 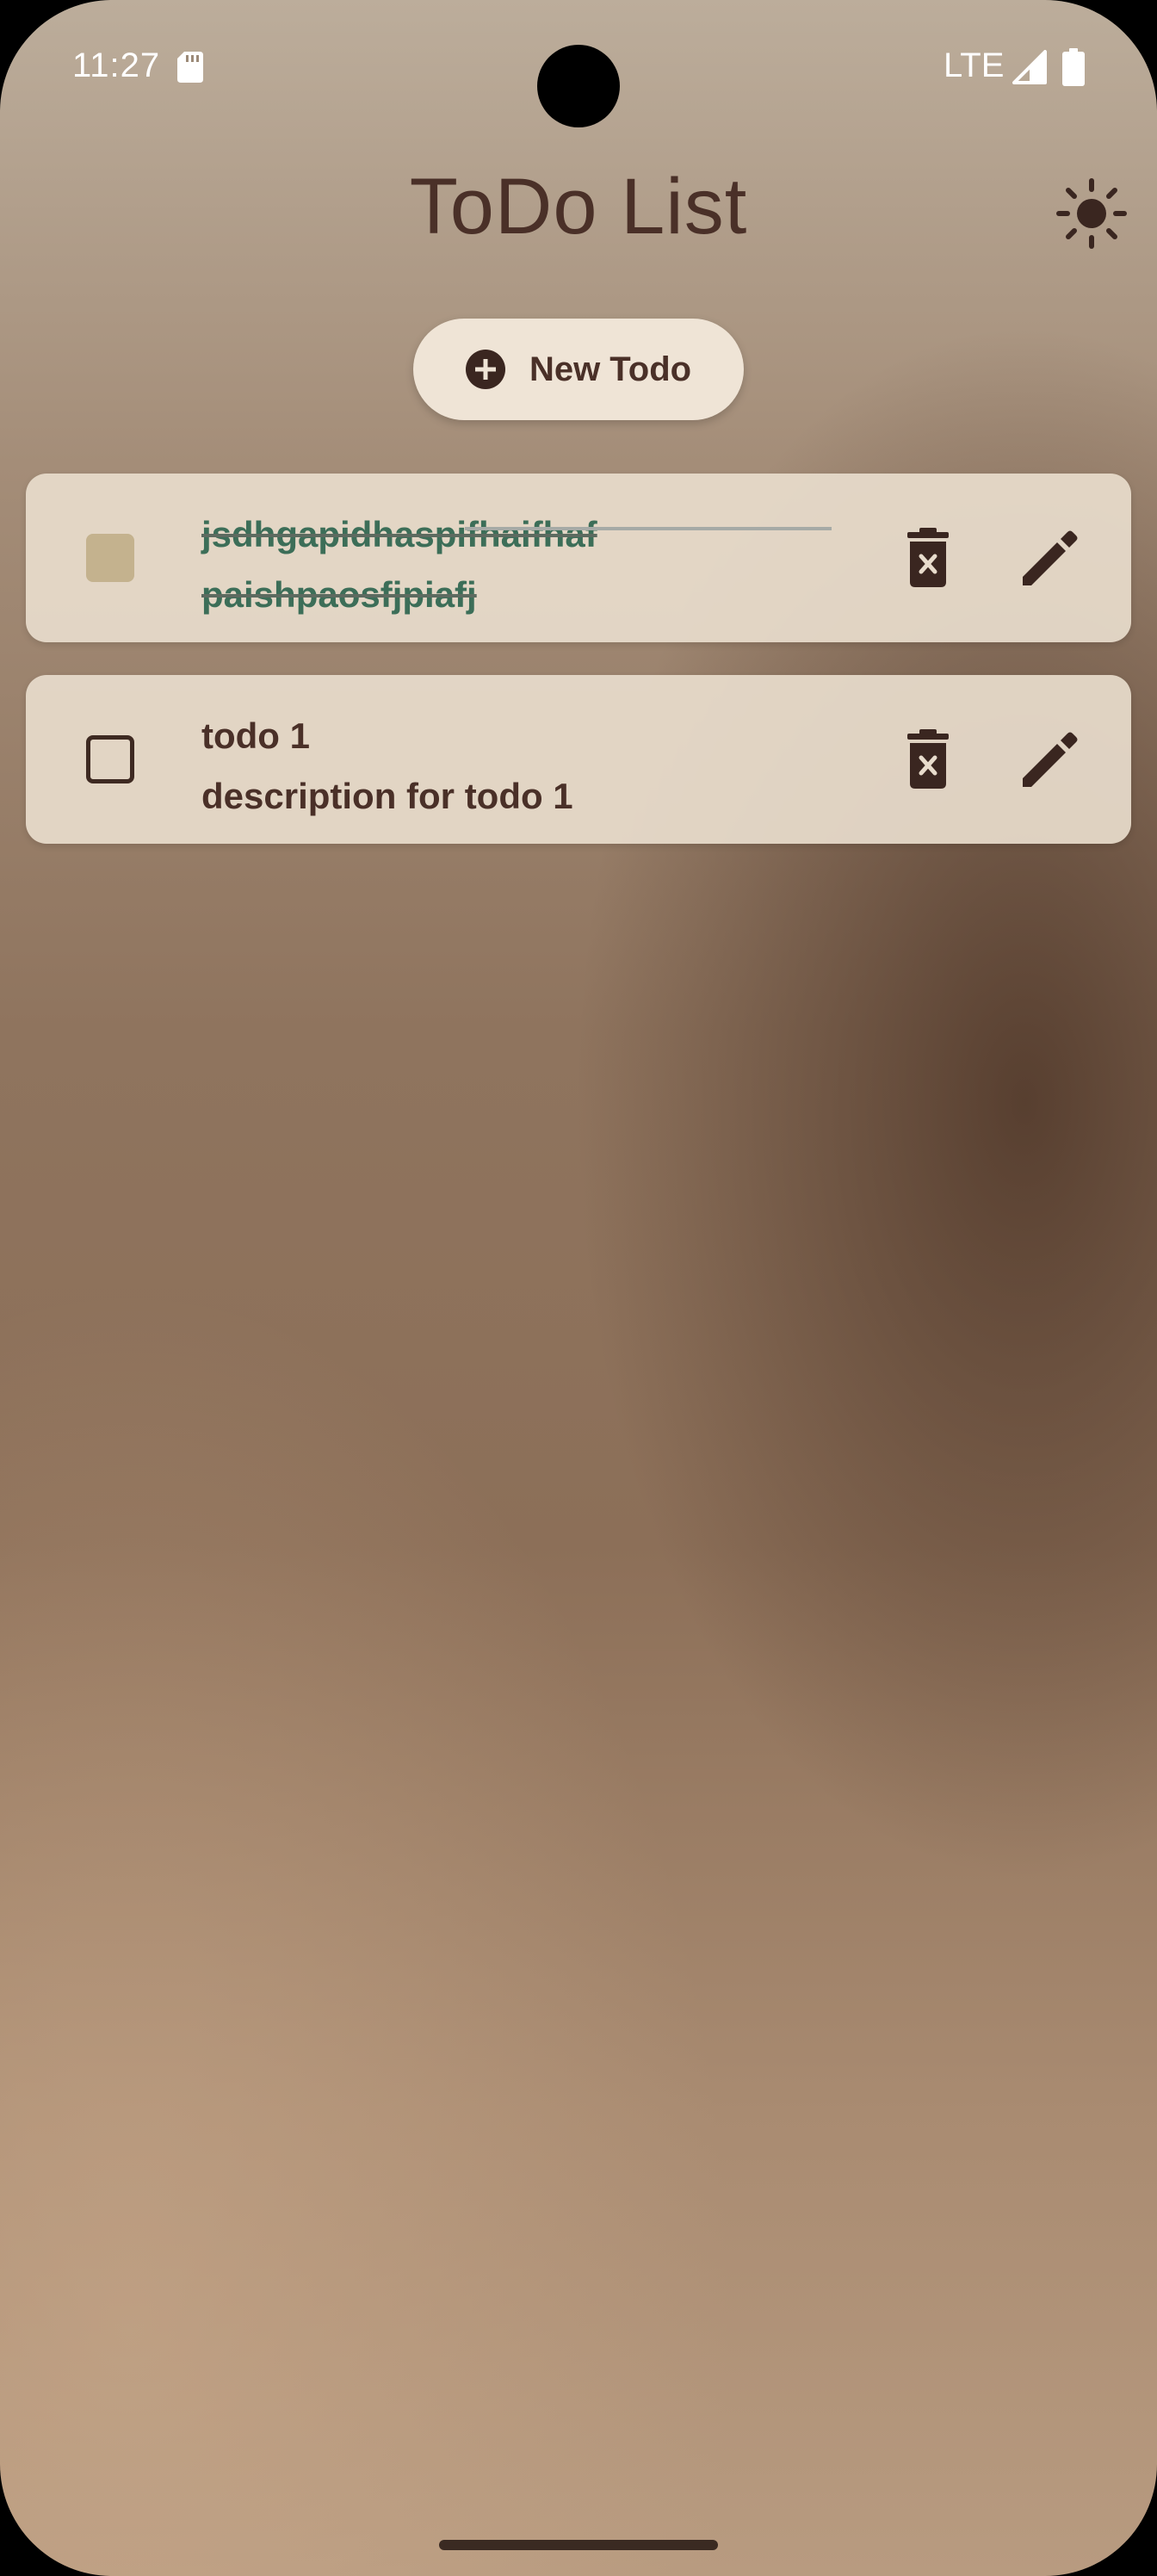 What do you see at coordinates (399, 534) in the screenshot?
I see `todo-title: jsdhgapidhaspifhaifhaf` at bounding box center [399, 534].